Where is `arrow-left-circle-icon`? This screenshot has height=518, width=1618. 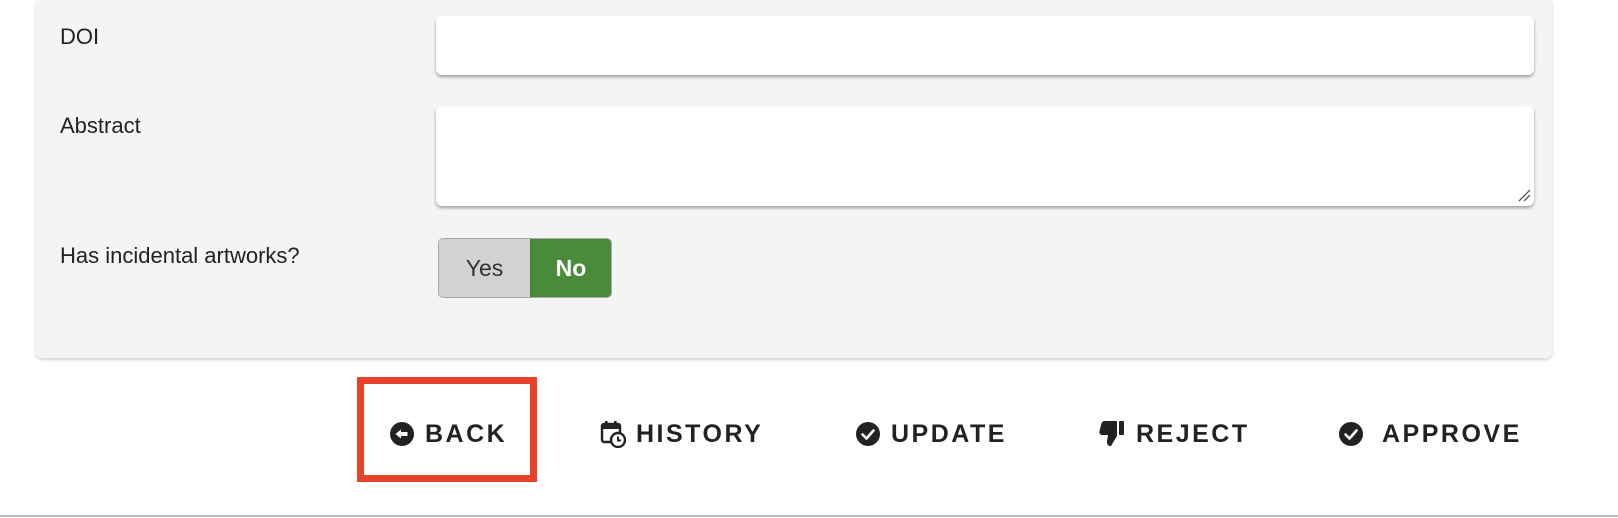 arrow-left-circle-icon is located at coordinates (402, 434).